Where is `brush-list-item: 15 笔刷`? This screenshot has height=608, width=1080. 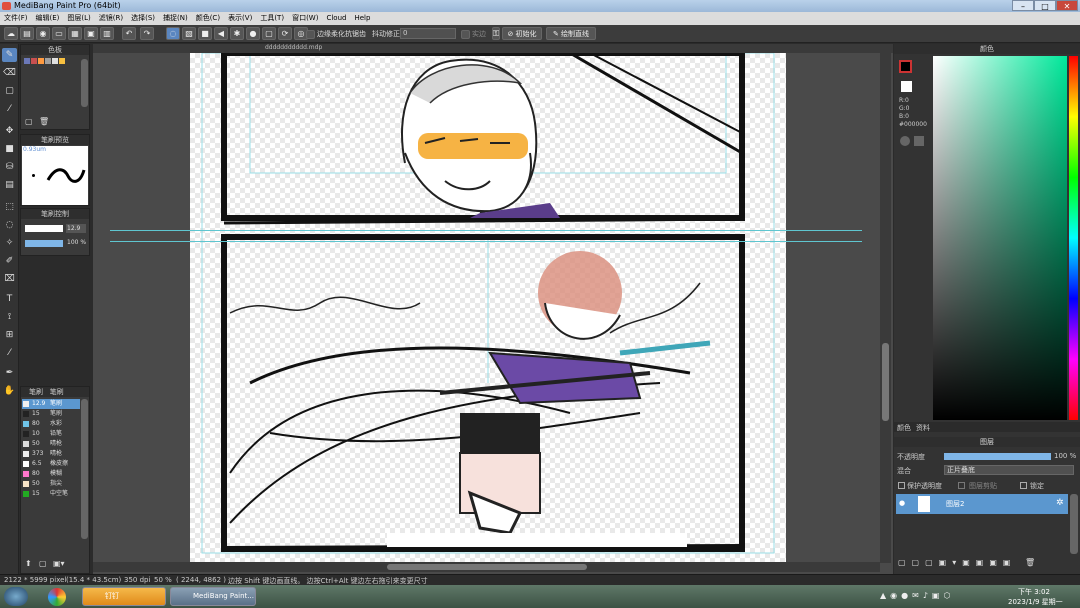
brush-list-item: 15 笔刷 is located at coordinates (51, 414).